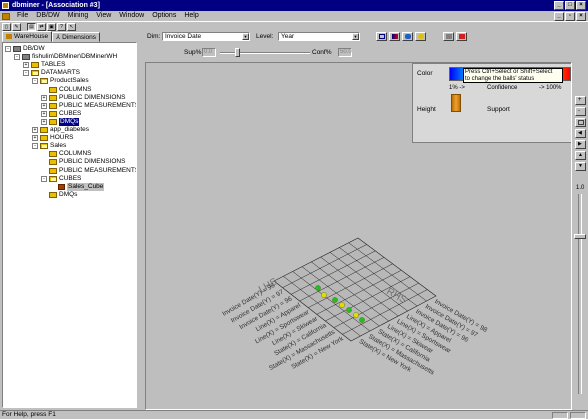 This screenshot has width=588, height=419. Describe the element at coordinates (83, 98) in the screenshot. I see `tree-node: + PUBLIC DIMENSIONS` at that location.